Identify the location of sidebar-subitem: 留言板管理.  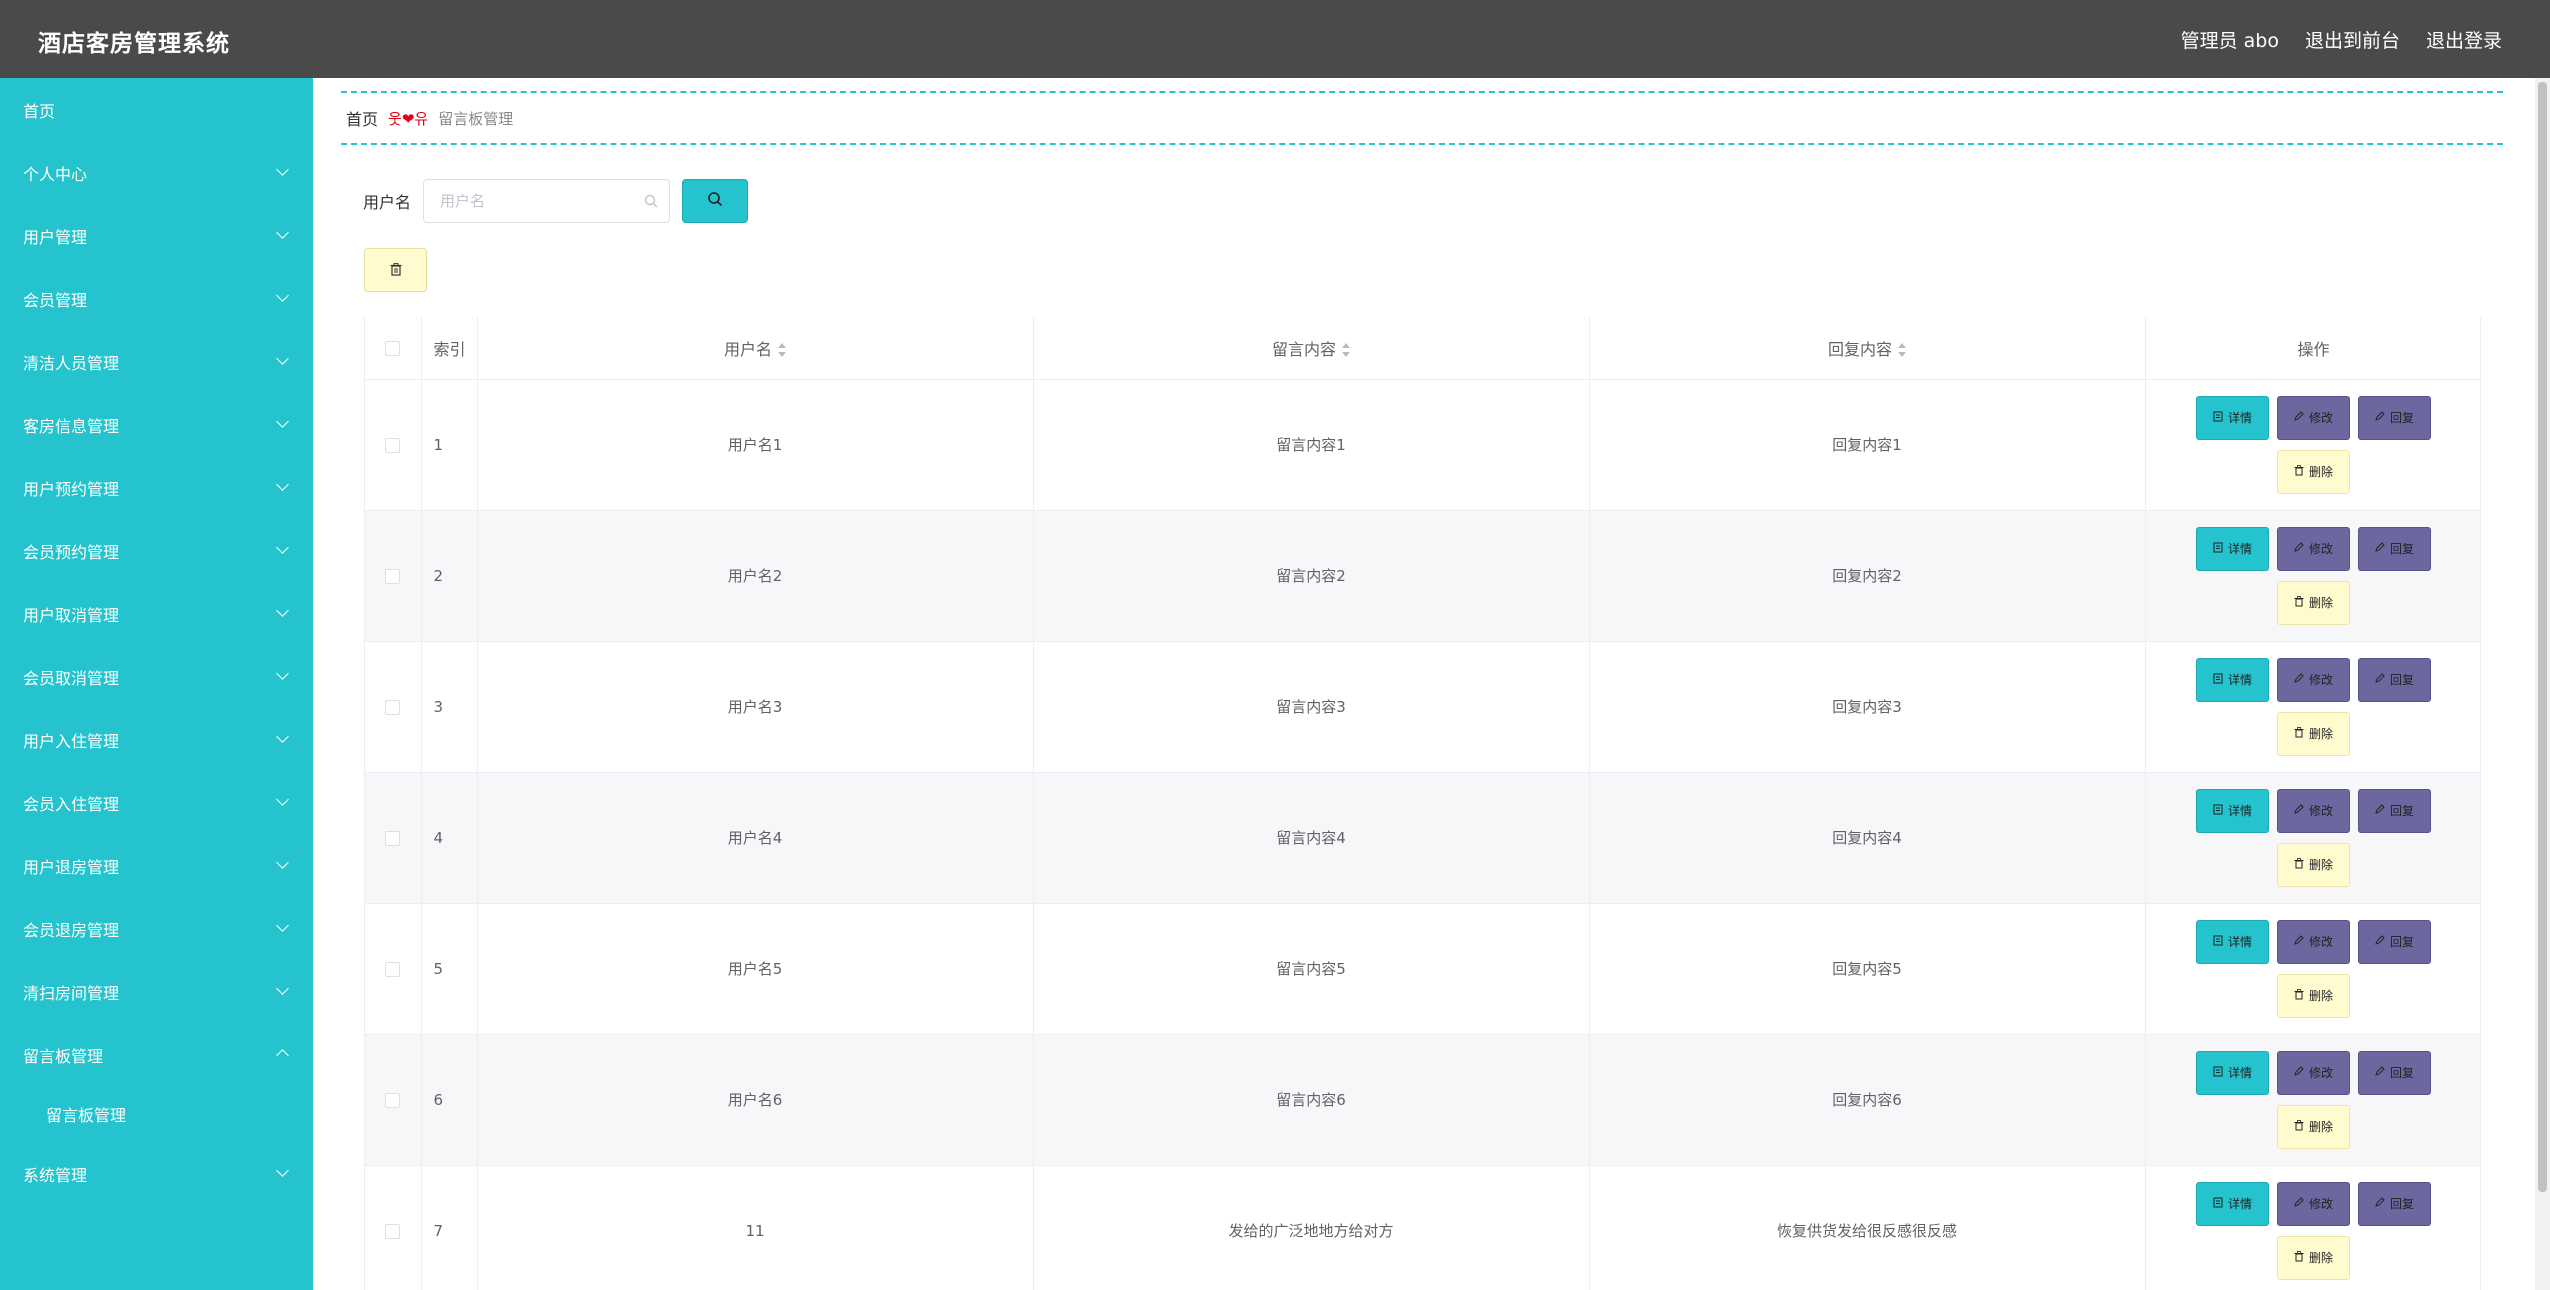
(156, 1114).